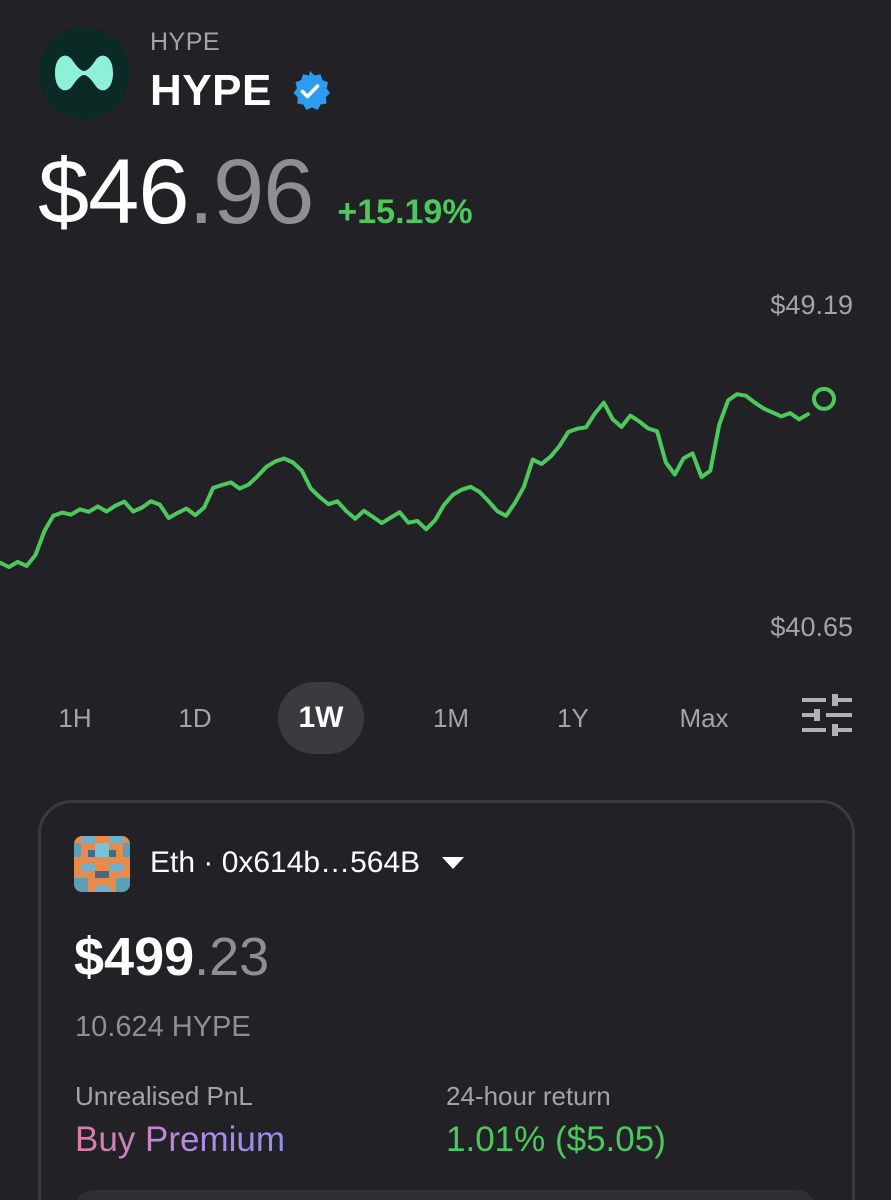  Describe the element at coordinates (251, 192) in the screenshot. I see `price-decimal: .96` at that location.